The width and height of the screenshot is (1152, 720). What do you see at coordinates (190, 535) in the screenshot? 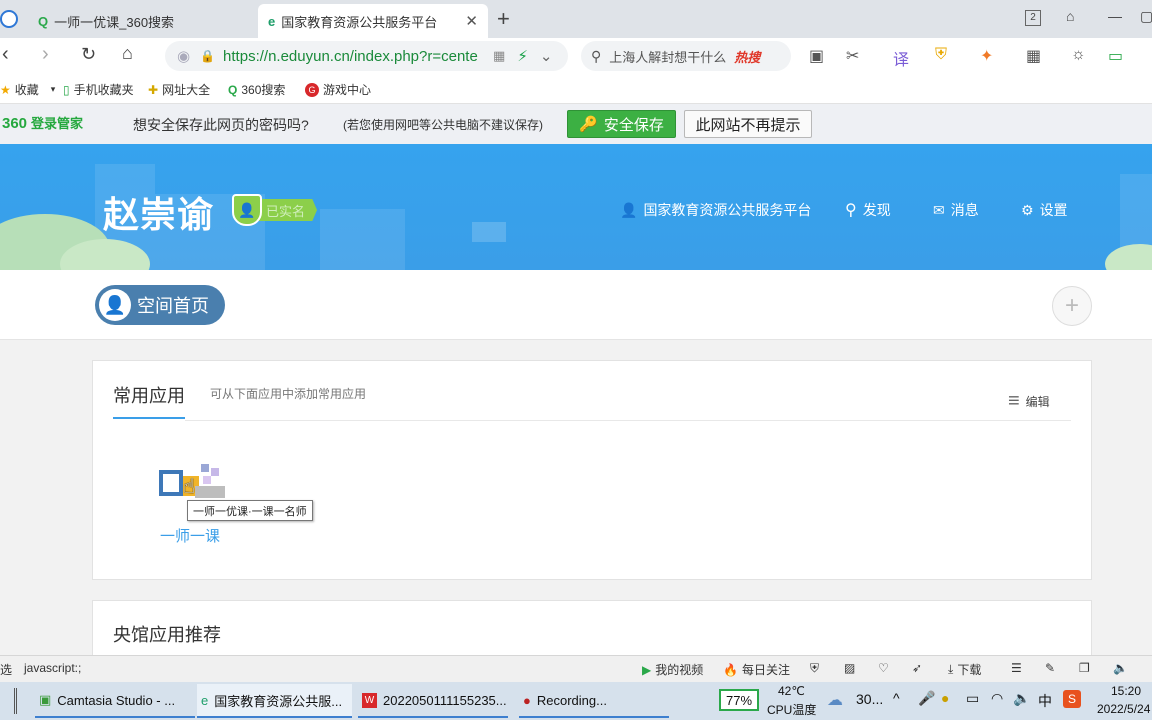
I see `app-label-yishiyike: 一师一课` at bounding box center [190, 535].